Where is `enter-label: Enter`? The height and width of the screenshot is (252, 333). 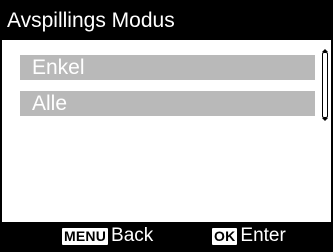
enter-label: Enter is located at coordinates (263, 235).